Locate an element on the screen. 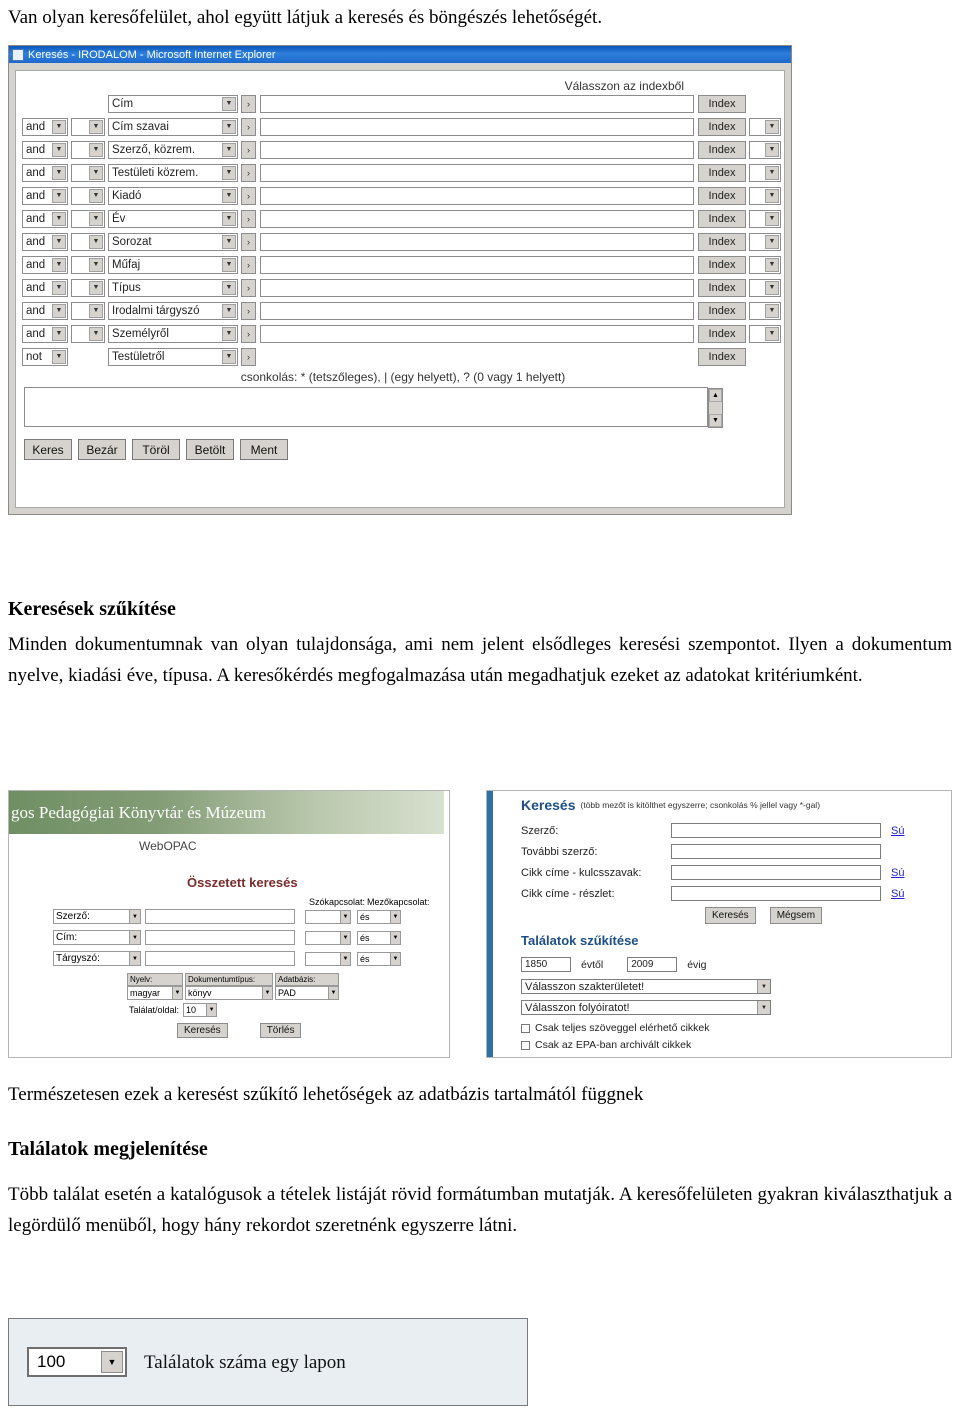  year-from-input: 1850 is located at coordinates (546, 964).